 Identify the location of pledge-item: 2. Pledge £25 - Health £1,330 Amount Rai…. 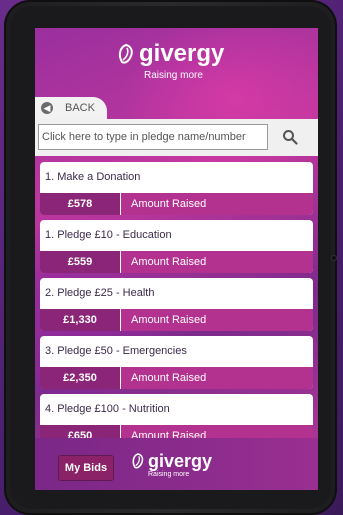
(176, 304).